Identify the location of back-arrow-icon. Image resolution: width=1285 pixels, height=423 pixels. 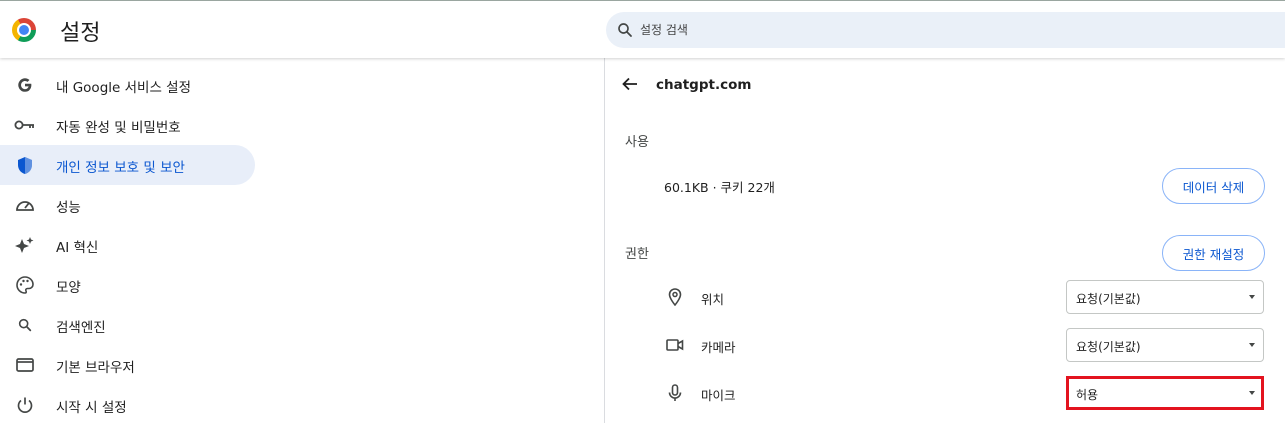
(630, 86).